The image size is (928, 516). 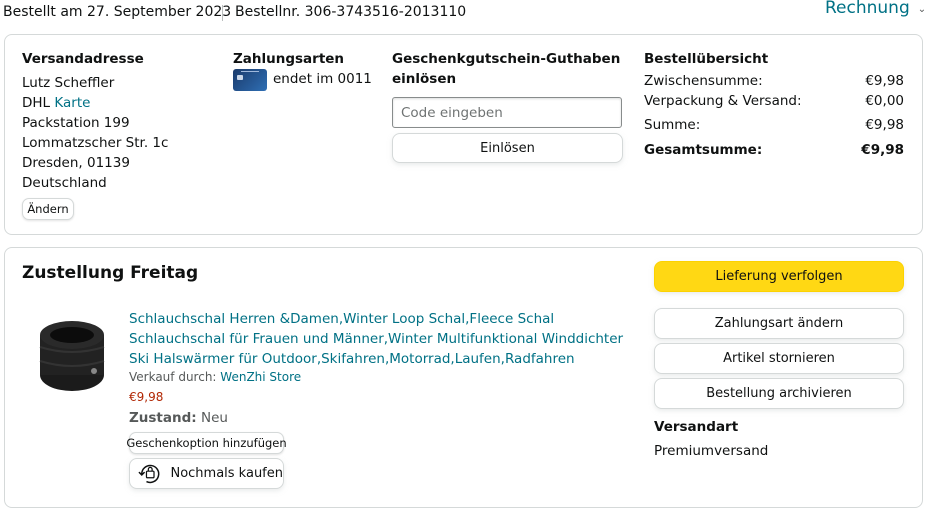 I want to click on header-divider, so click(x=222, y=13).